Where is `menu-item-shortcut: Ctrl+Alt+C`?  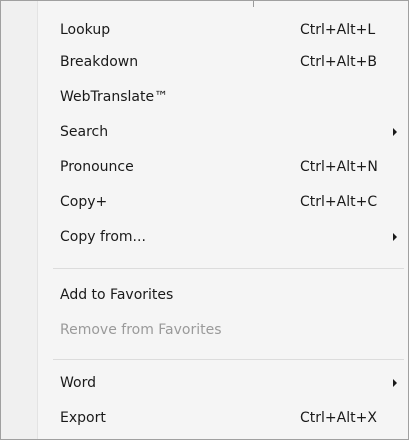 menu-item-shortcut: Ctrl+Alt+C is located at coordinates (339, 202).